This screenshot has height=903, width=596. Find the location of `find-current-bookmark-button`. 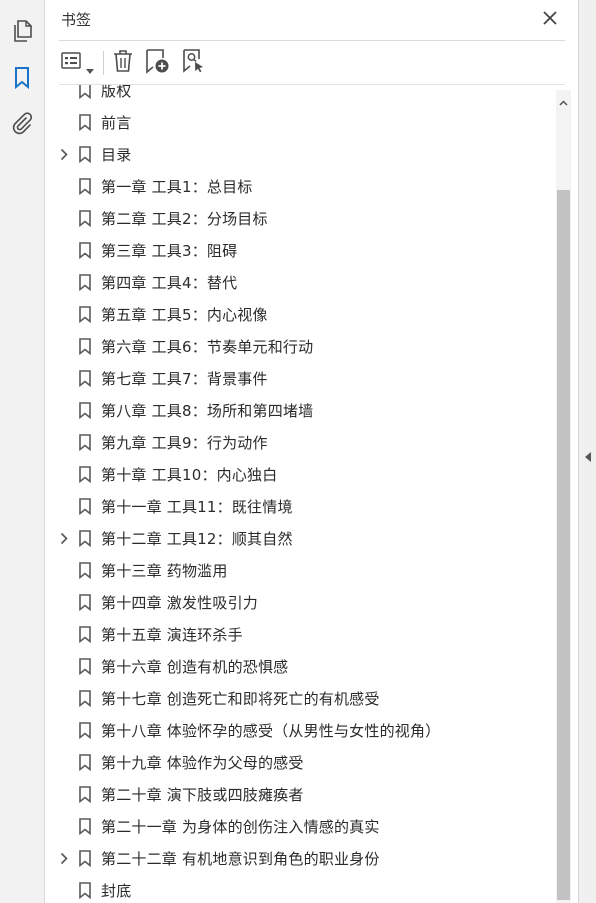

find-current-bookmark-button is located at coordinates (193, 63).